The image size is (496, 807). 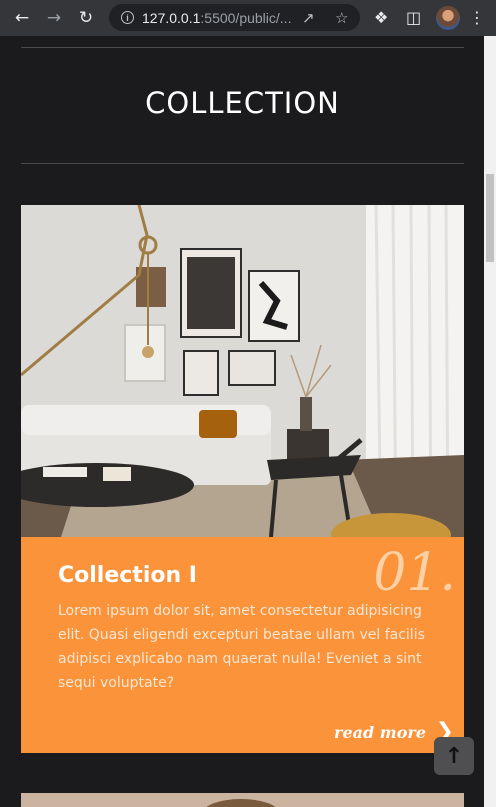 What do you see at coordinates (86, 18) in the screenshot?
I see `reload-icon: ↻` at bounding box center [86, 18].